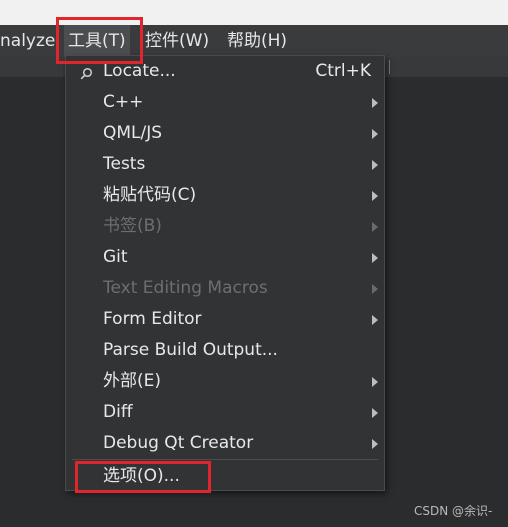  Describe the element at coordinates (225, 459) in the screenshot. I see `menu-separator` at that location.